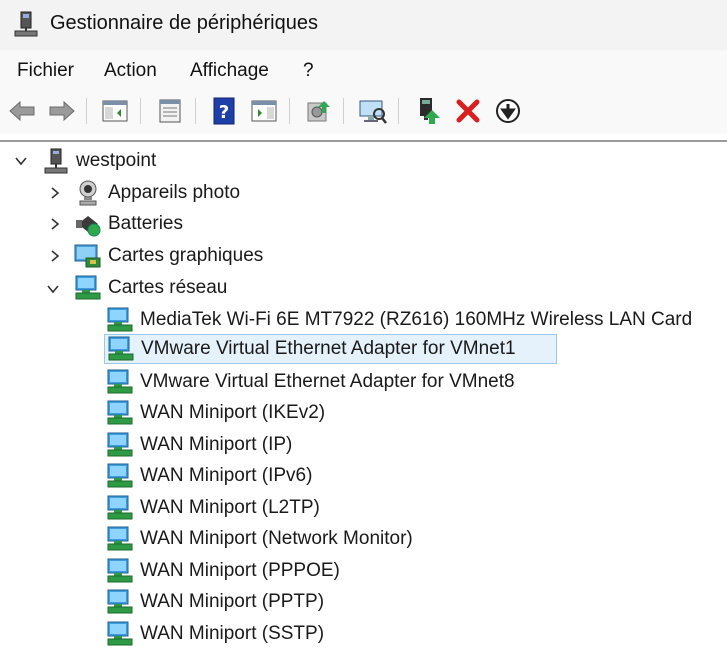 This screenshot has height=659, width=727. I want to click on device-item: WAN Miniport (Network Monitor), so click(259, 539).